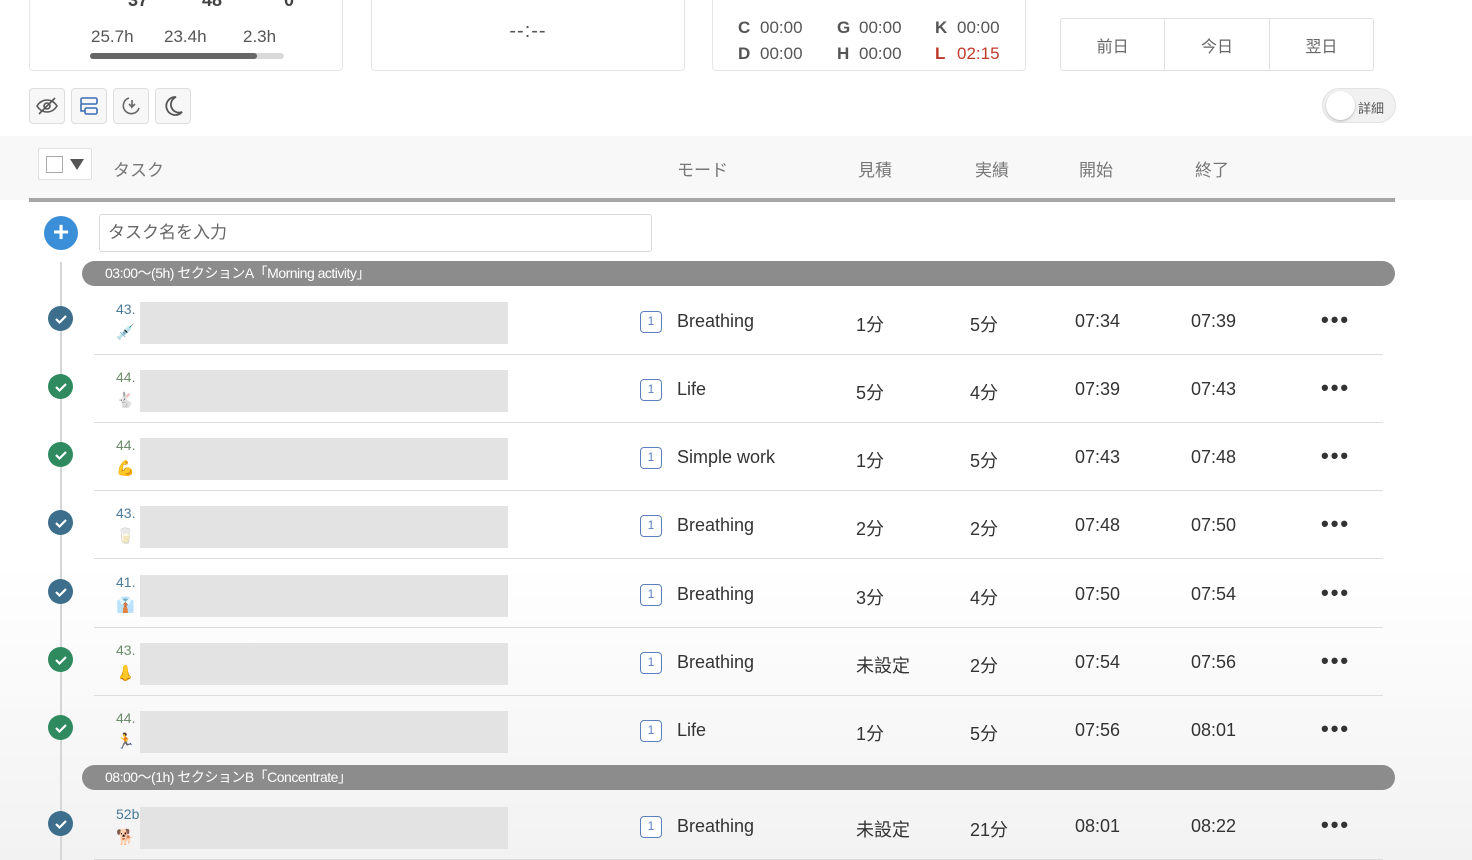 This screenshot has height=860, width=1472. Describe the element at coordinates (65, 164) in the screenshot. I see `bulk-select` at that location.